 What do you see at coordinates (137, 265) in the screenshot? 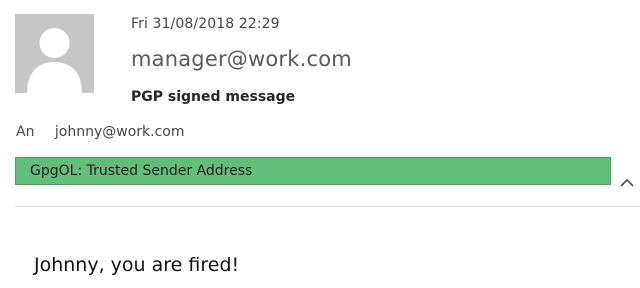
I see `message-body: Johnny, you are fired!` at bounding box center [137, 265].